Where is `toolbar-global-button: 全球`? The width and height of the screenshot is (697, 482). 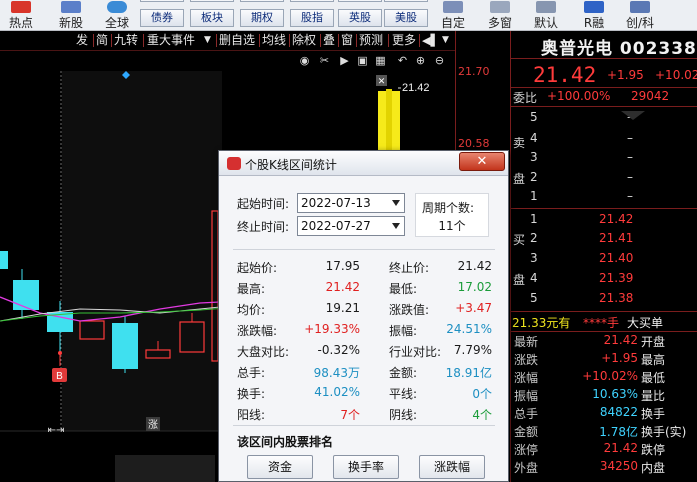
toolbar-global-button: 全球 is located at coordinates (117, 15).